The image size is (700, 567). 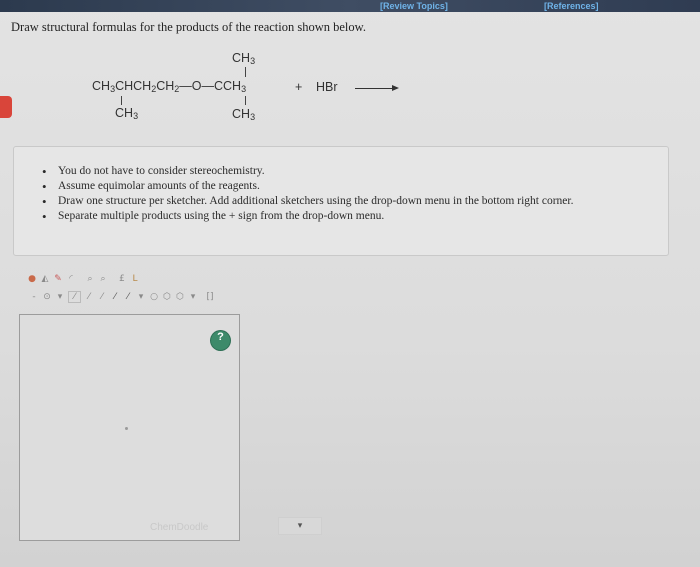 What do you see at coordinates (377, 88) in the screenshot?
I see `reaction-arrow` at bounding box center [377, 88].